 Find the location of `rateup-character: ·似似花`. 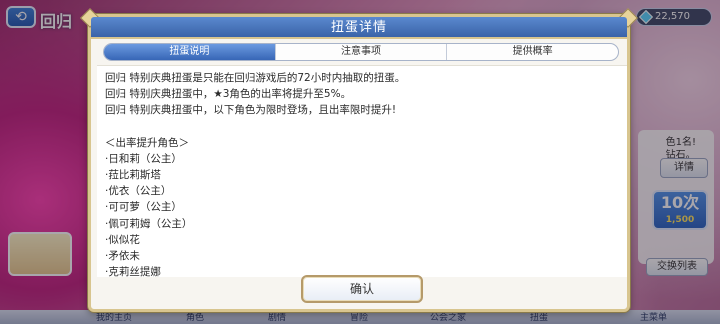

rateup-character: ·似似花 is located at coordinates (122, 239).